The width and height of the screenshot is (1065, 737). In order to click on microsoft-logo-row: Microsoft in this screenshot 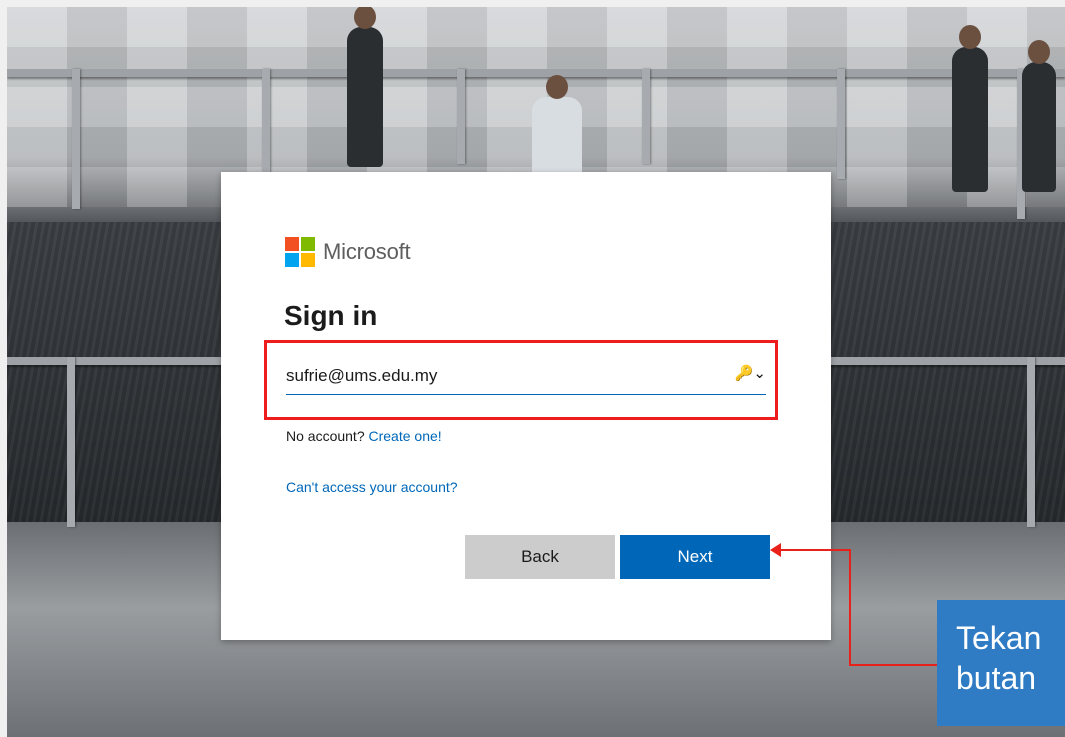, I will do `click(348, 252)`.